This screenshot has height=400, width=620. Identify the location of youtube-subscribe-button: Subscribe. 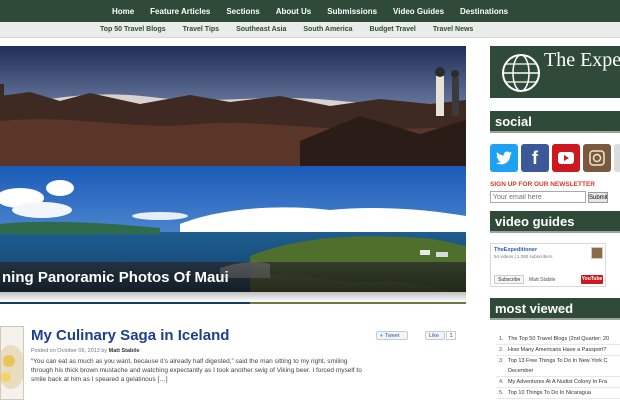
(509, 279).